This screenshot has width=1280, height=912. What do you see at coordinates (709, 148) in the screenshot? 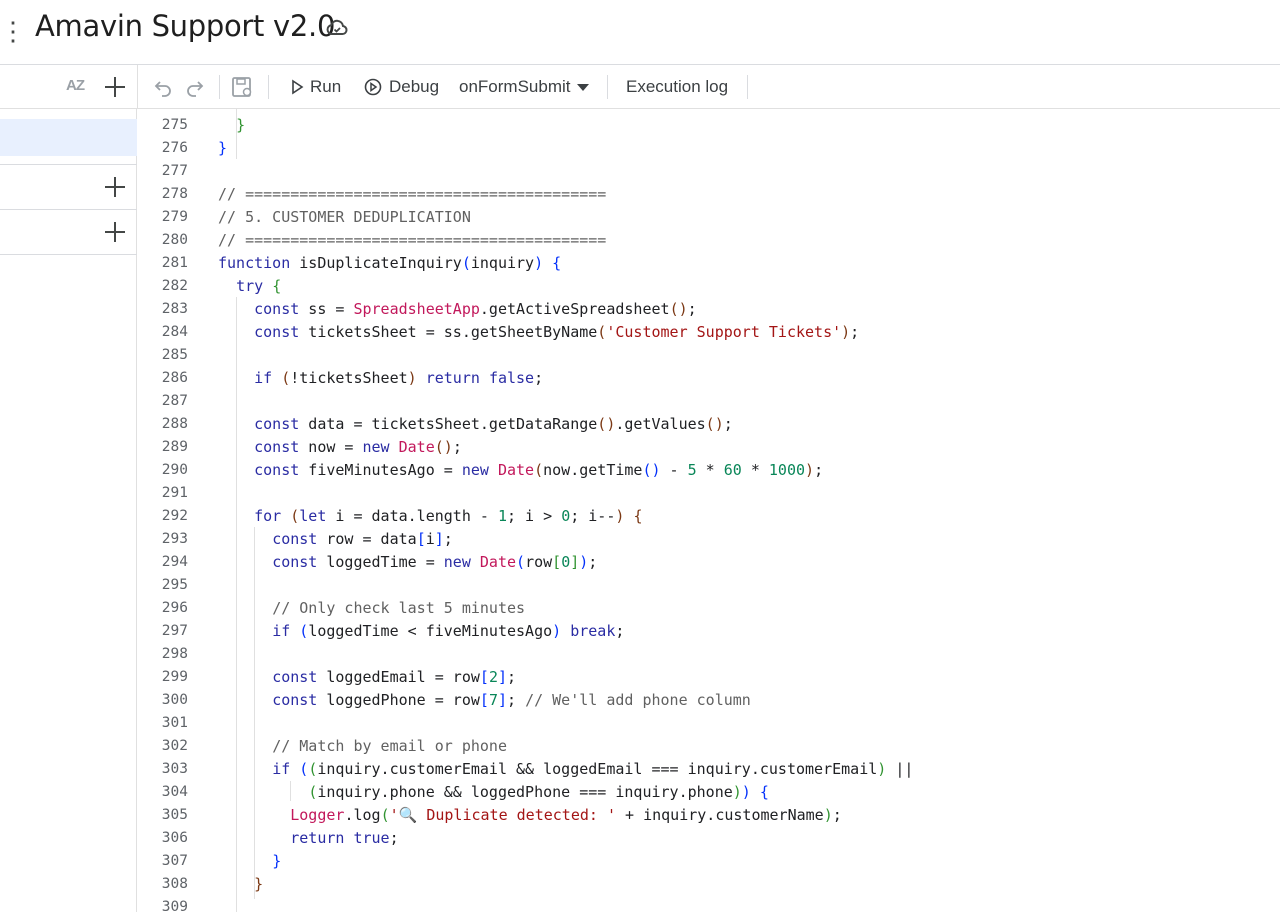
I see `code-line: 276}` at bounding box center [709, 148].